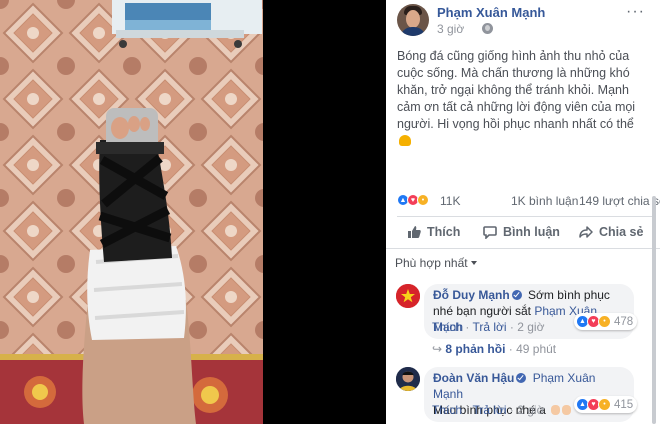  I want to click on commenter-name: Đoàn Văn Hậu, so click(473, 378).